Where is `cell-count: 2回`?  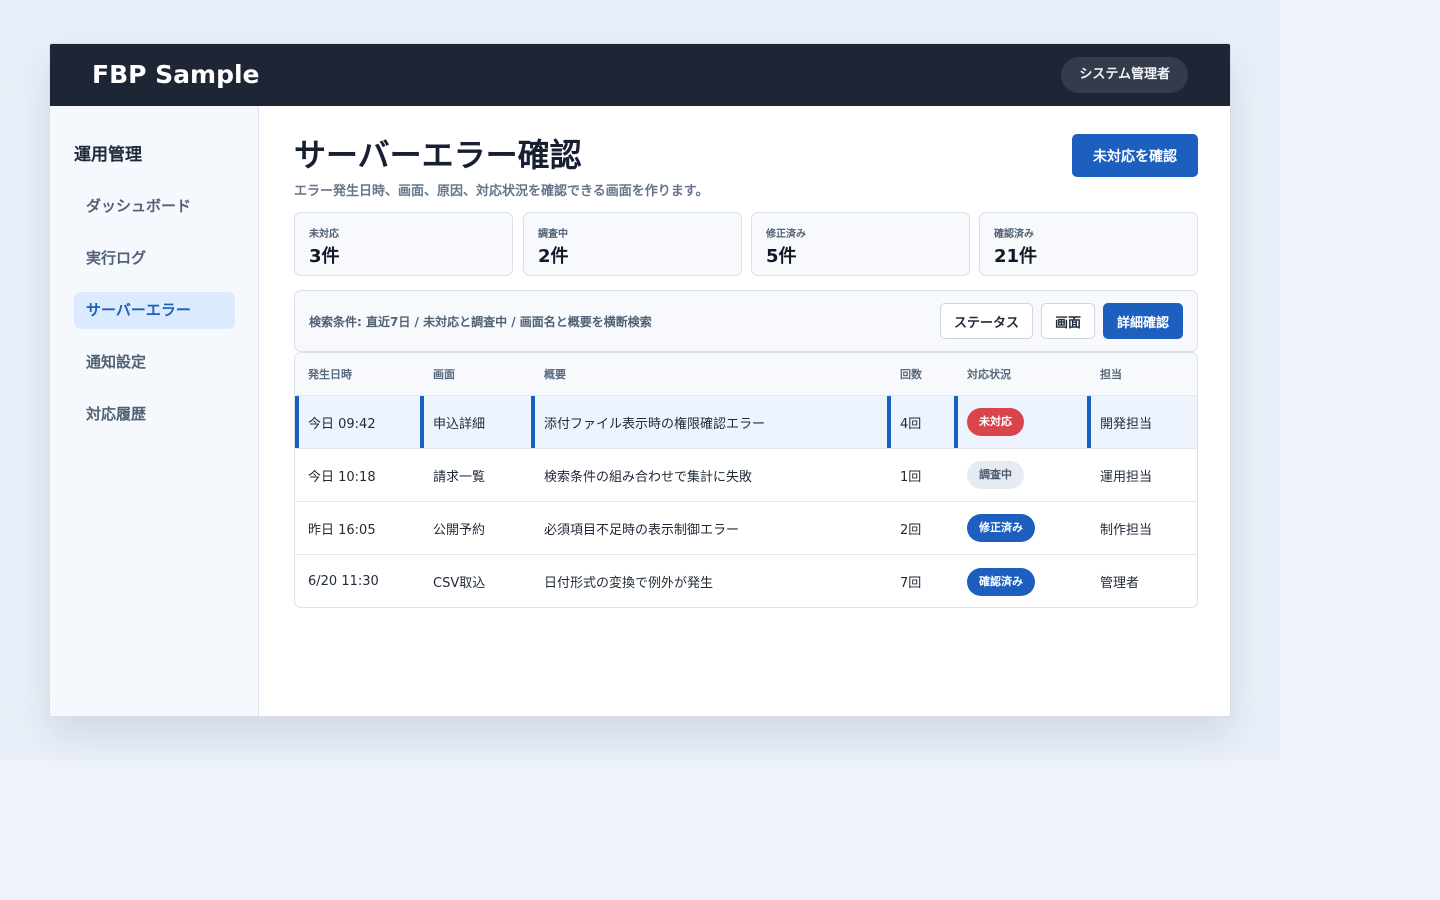 cell-count: 2回 is located at coordinates (911, 530).